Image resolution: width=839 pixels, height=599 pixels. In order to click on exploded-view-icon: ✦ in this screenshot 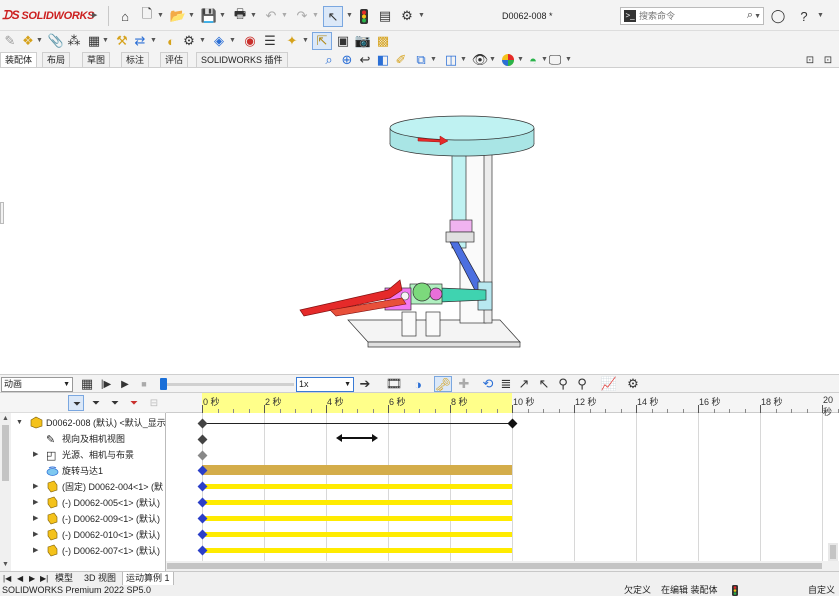, I will do `click(292, 41)`.